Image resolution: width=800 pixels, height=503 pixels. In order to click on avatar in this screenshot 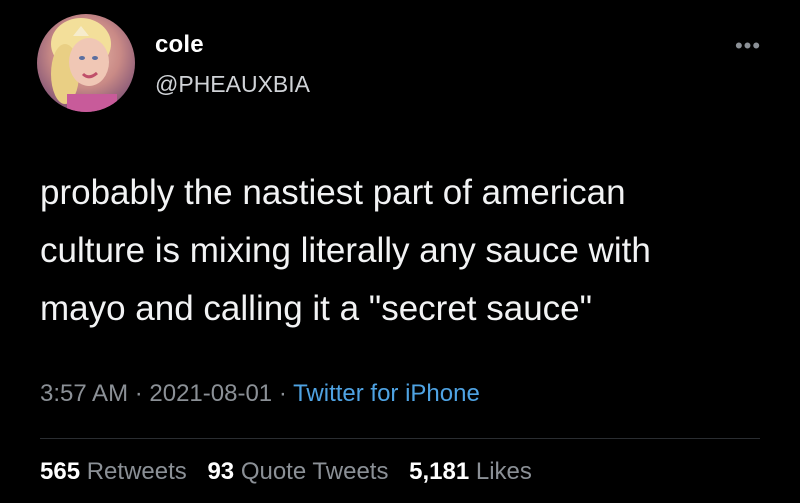, I will do `click(86, 63)`.